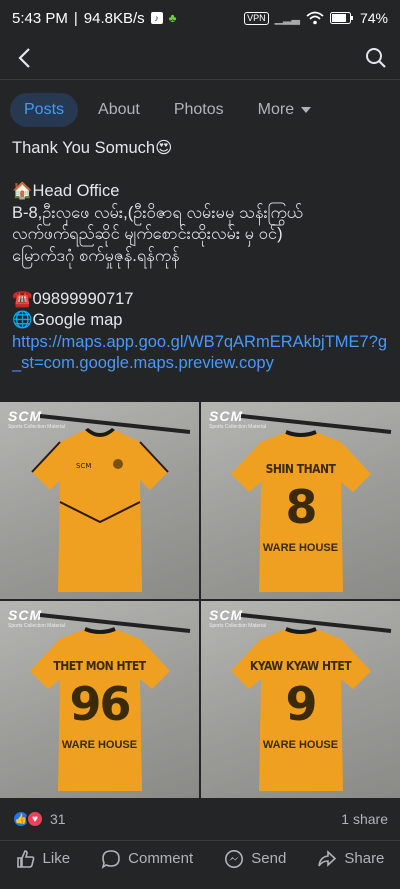 This screenshot has height=889, width=400. I want to click on comment-button: Comment, so click(147, 859).